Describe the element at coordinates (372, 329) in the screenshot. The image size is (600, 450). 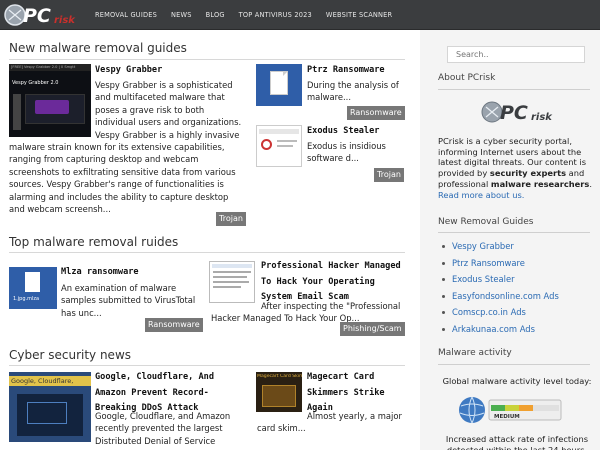
I see `tag-phishing-scam: Phishing/Scam` at that location.